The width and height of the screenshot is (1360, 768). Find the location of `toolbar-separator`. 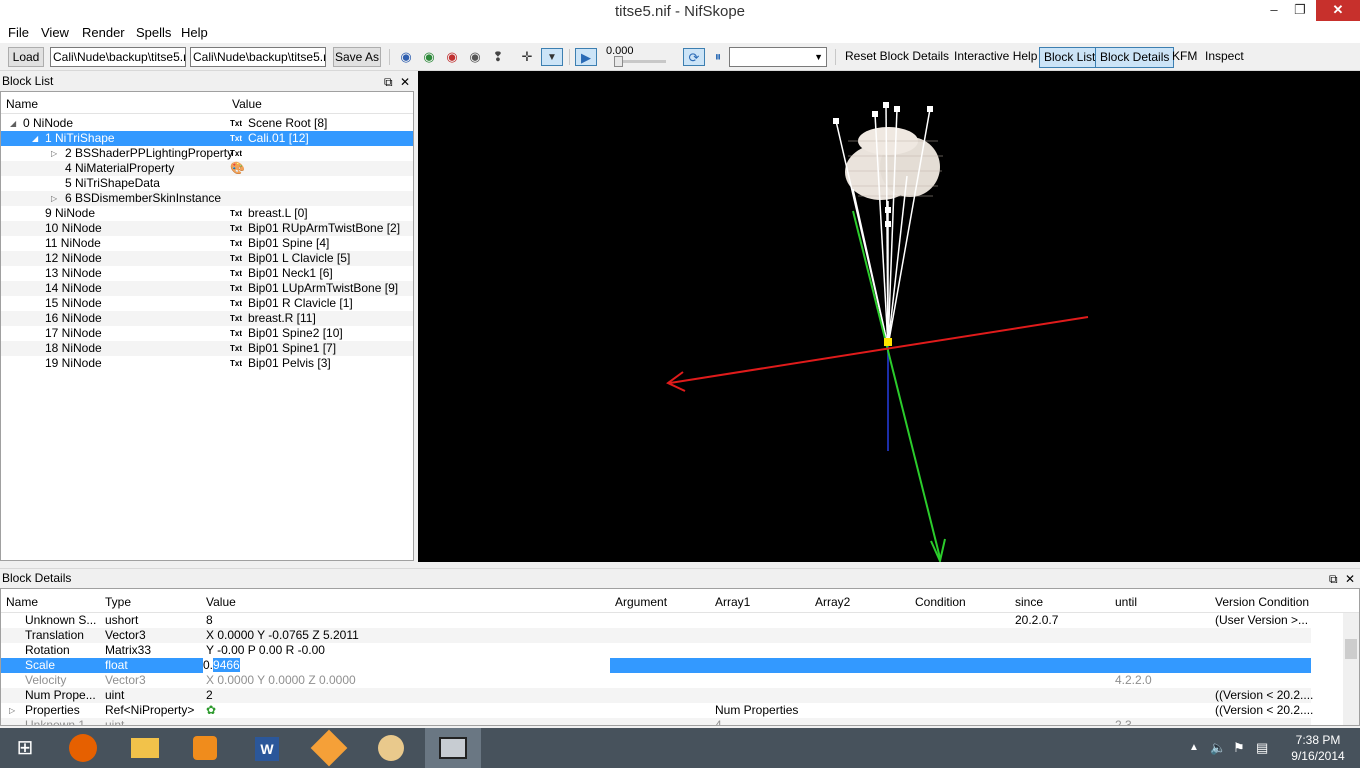

toolbar-separator is located at coordinates (569, 57).